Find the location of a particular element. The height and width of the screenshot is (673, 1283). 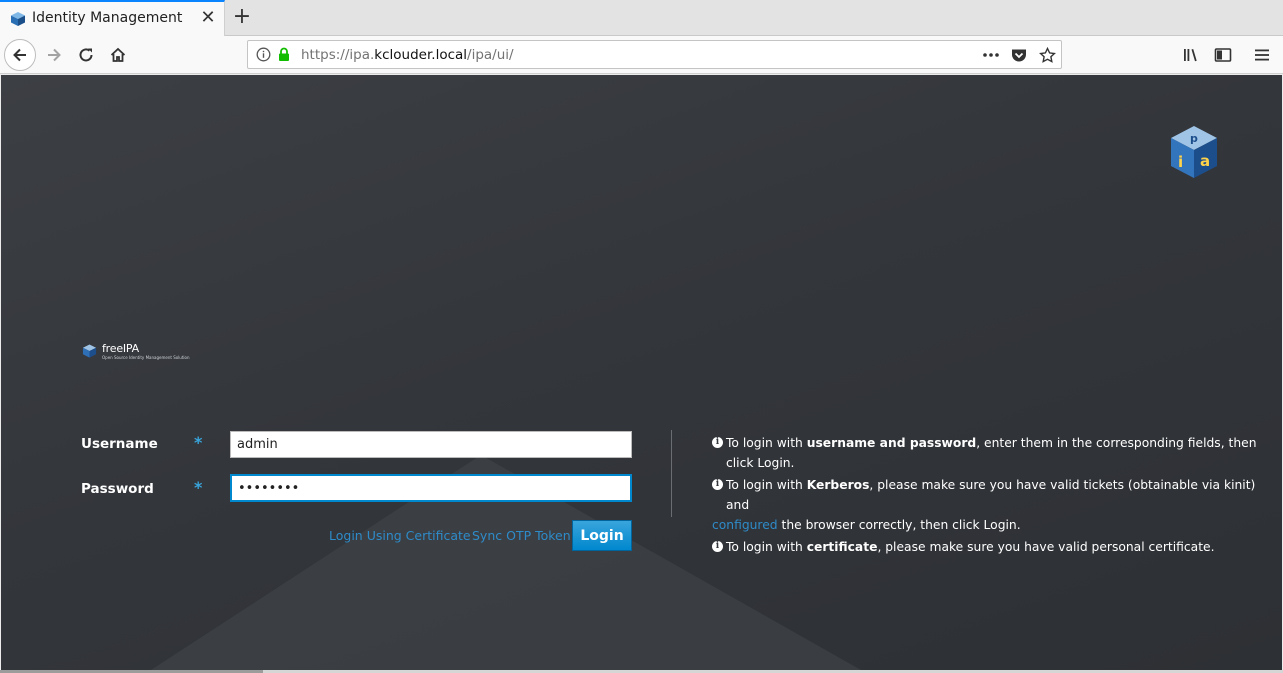

username-required-mark: * is located at coordinates (198, 442).